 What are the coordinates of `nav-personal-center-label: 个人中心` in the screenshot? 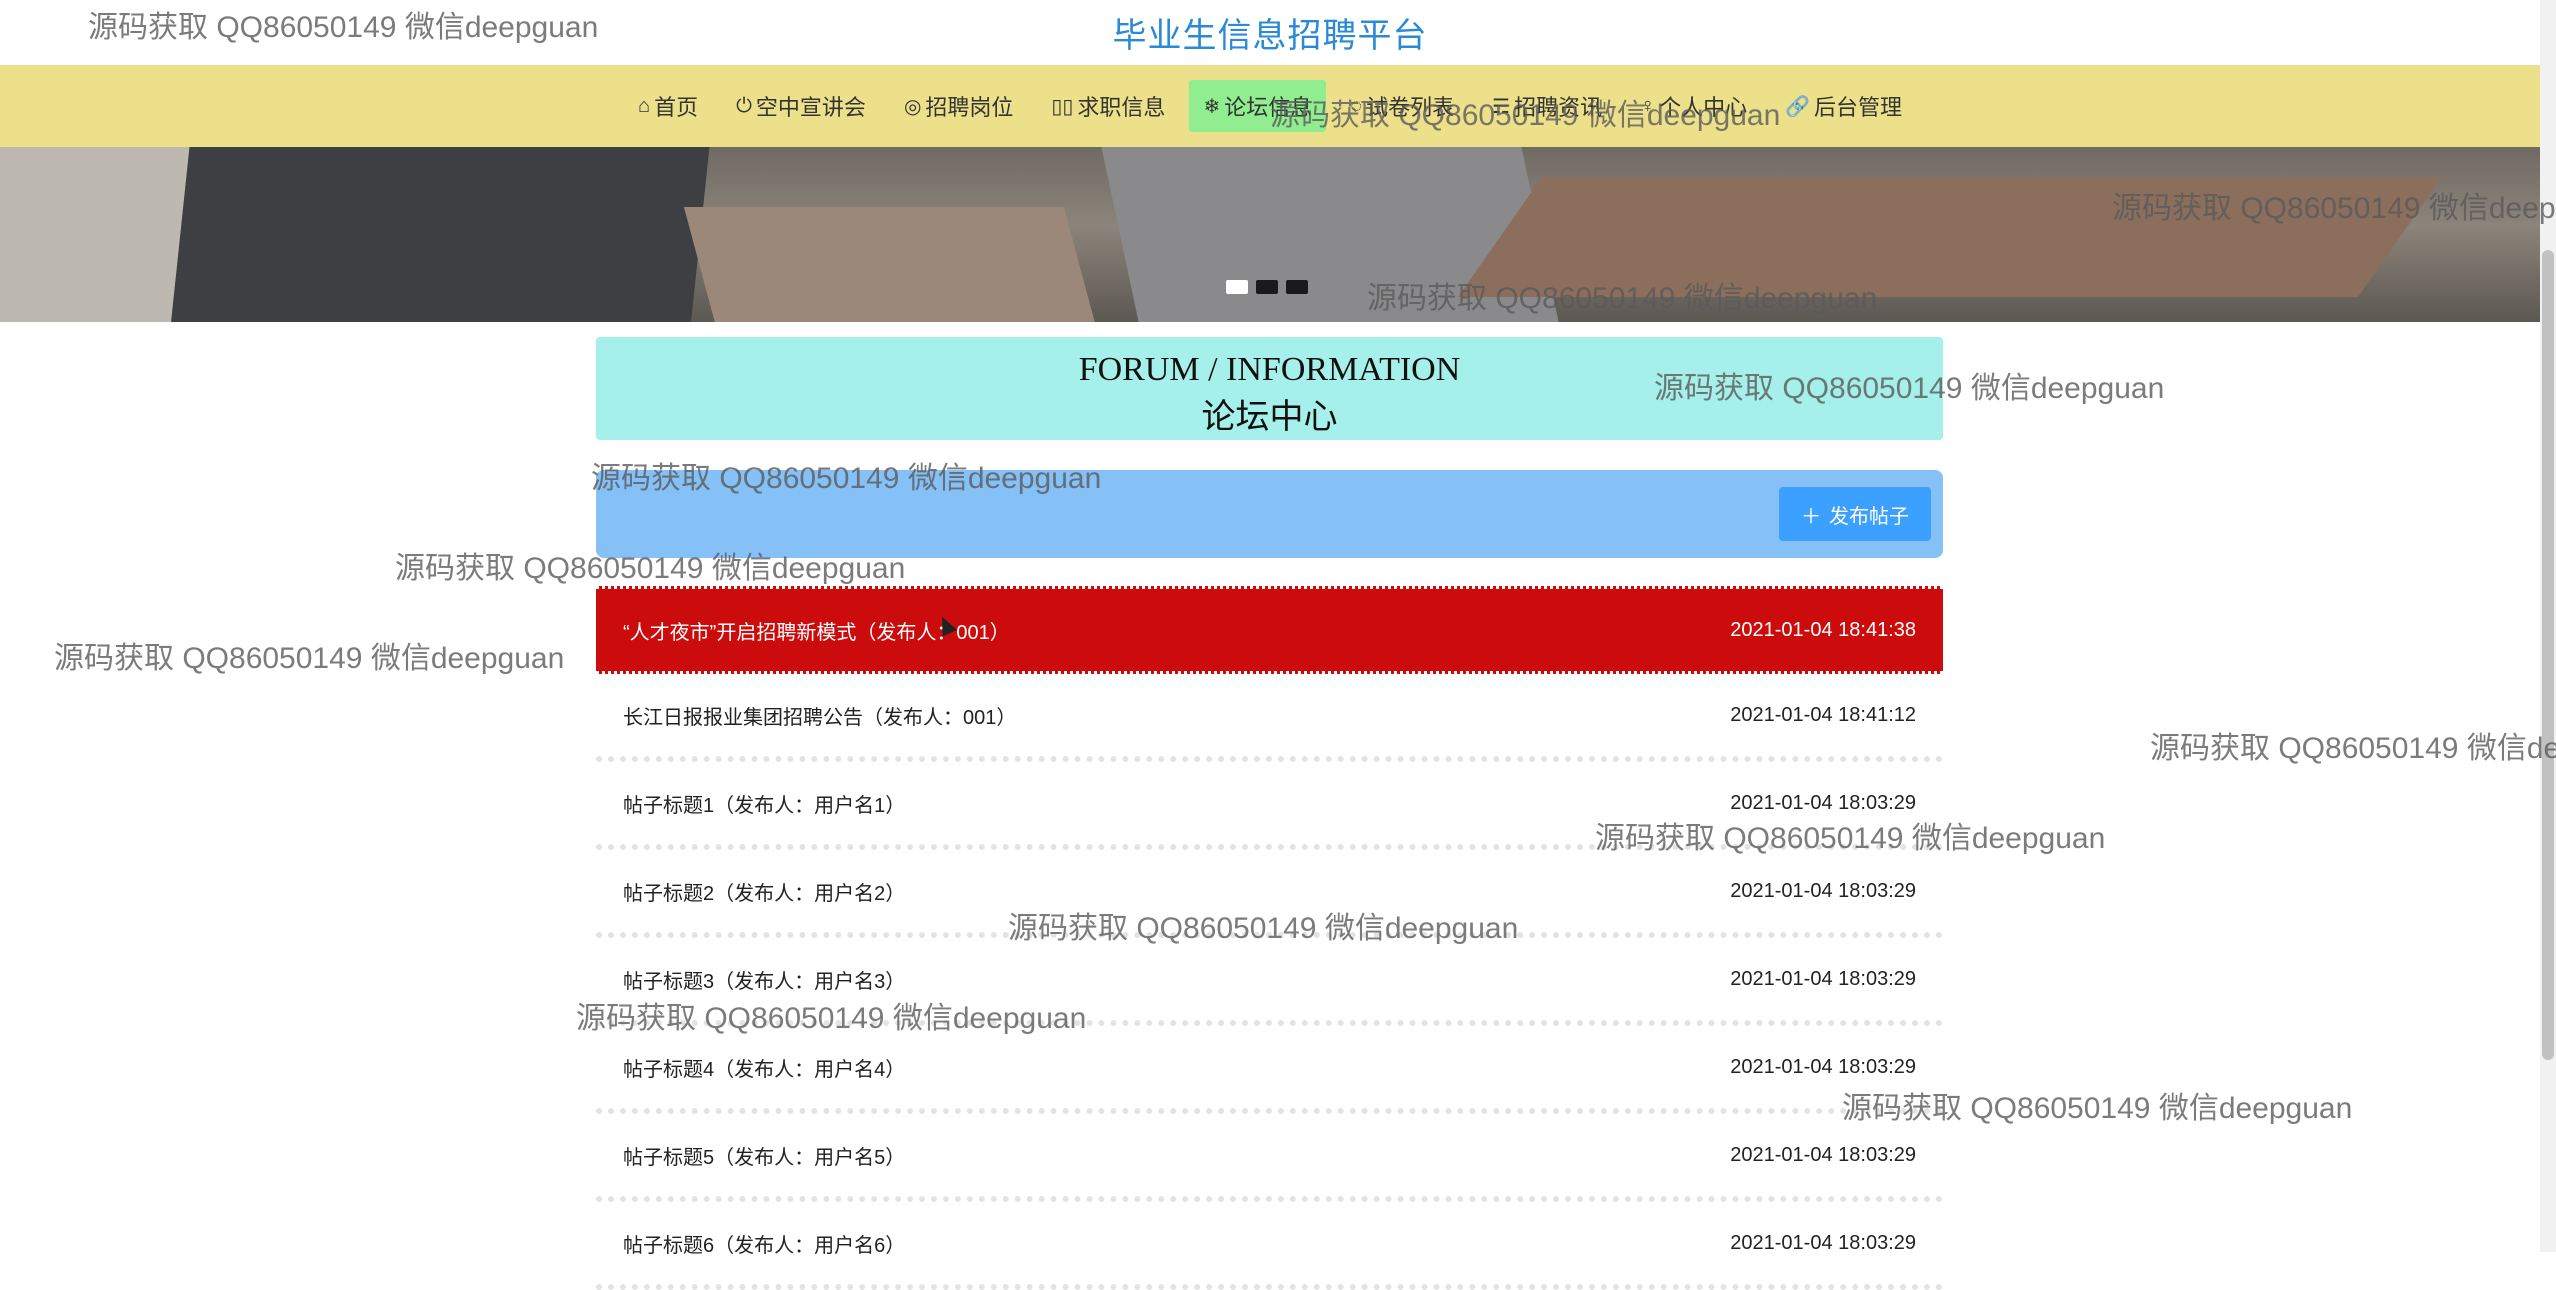 It's located at (1703, 107).